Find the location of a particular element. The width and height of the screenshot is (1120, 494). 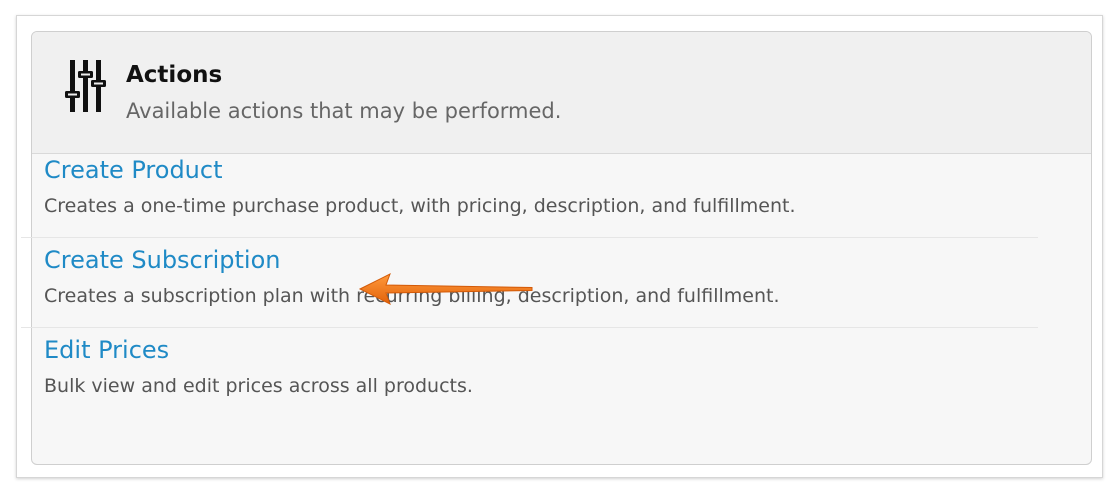

edit-prices-link: Edit Prices is located at coordinates (106, 350).